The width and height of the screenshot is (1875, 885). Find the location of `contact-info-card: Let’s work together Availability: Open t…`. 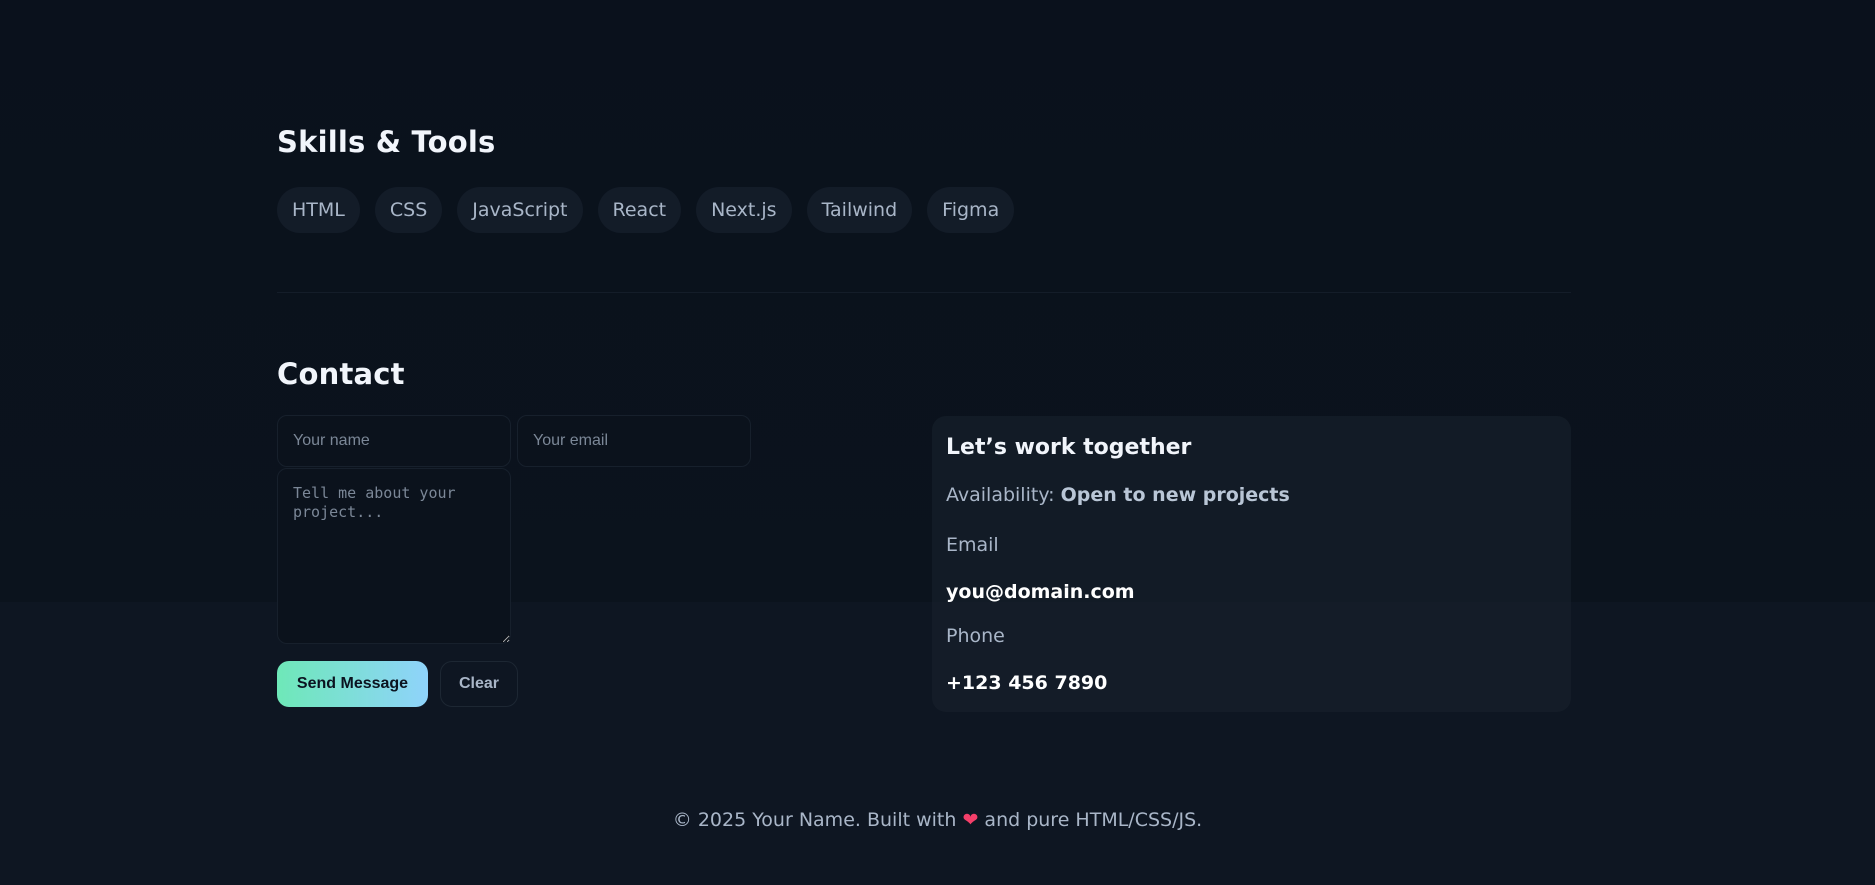

contact-info-card: Let’s work together Availability: Open t… is located at coordinates (1251, 564).